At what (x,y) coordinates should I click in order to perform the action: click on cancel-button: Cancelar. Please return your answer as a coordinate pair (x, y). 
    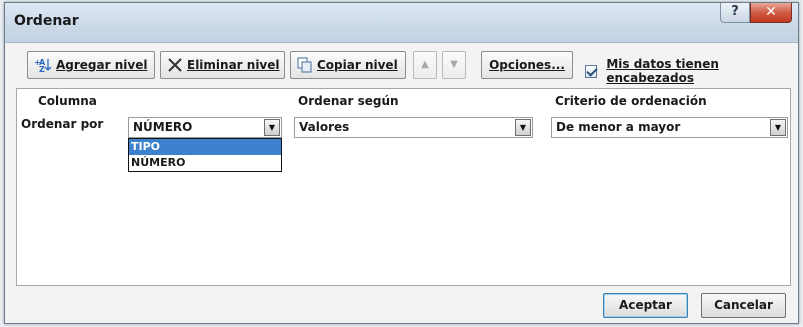
    Looking at the image, I should click on (743, 305).